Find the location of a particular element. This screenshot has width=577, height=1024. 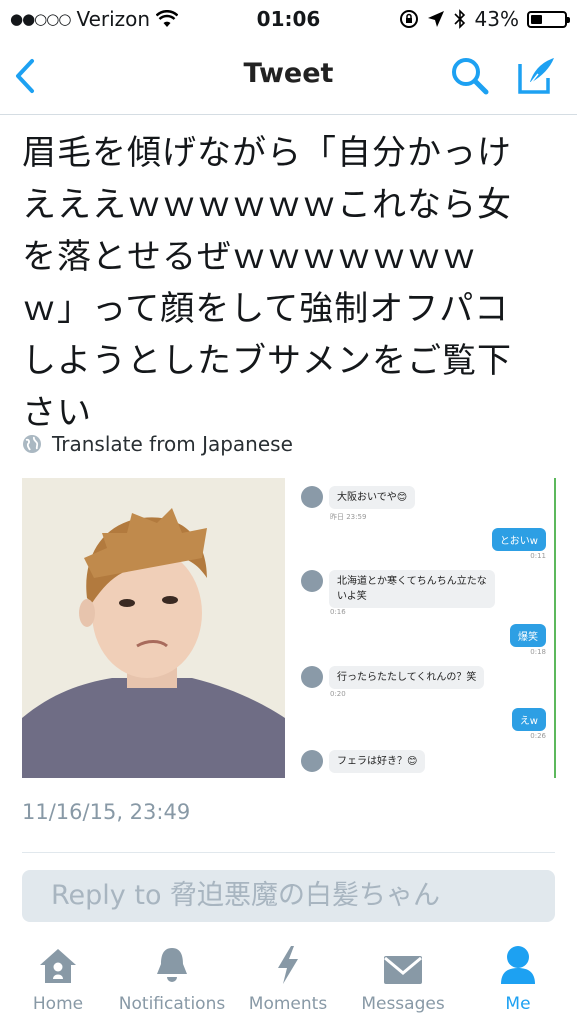

tab-notifications: Notifications is located at coordinates (172, 978).